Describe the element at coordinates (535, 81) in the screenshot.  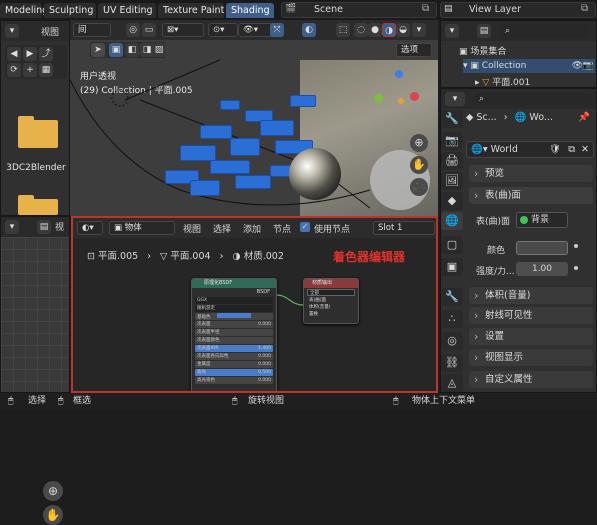
I see `outliner-item-plane: ▸ ▽ 平面.001` at that location.